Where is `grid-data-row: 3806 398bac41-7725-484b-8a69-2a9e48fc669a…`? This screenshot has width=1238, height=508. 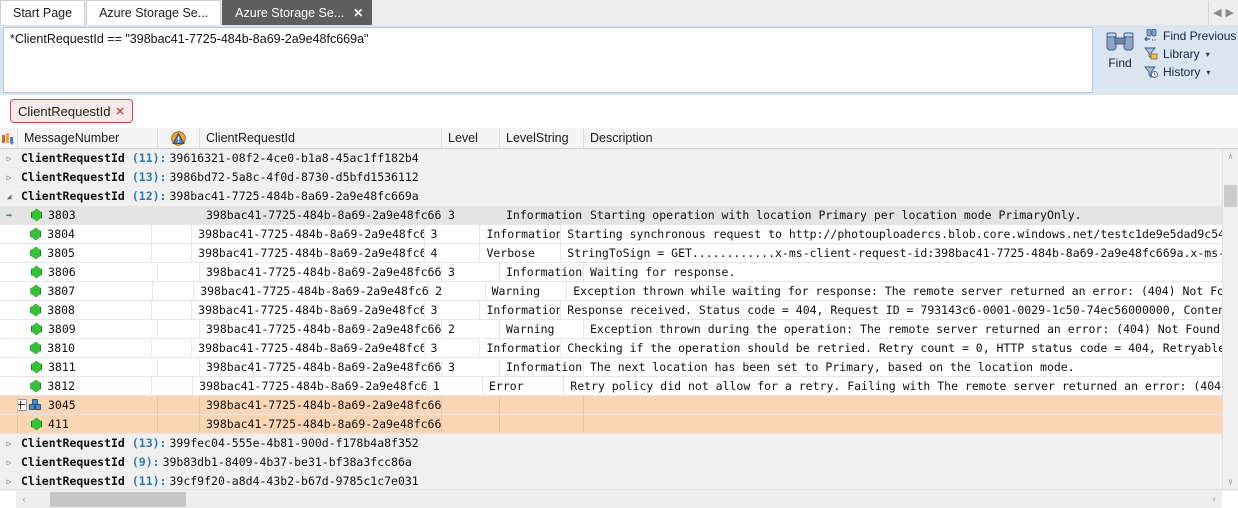
grid-data-row: 3806 398bac41-7725-484b-8a69-2a9e48fc669a… is located at coordinates (619, 272).